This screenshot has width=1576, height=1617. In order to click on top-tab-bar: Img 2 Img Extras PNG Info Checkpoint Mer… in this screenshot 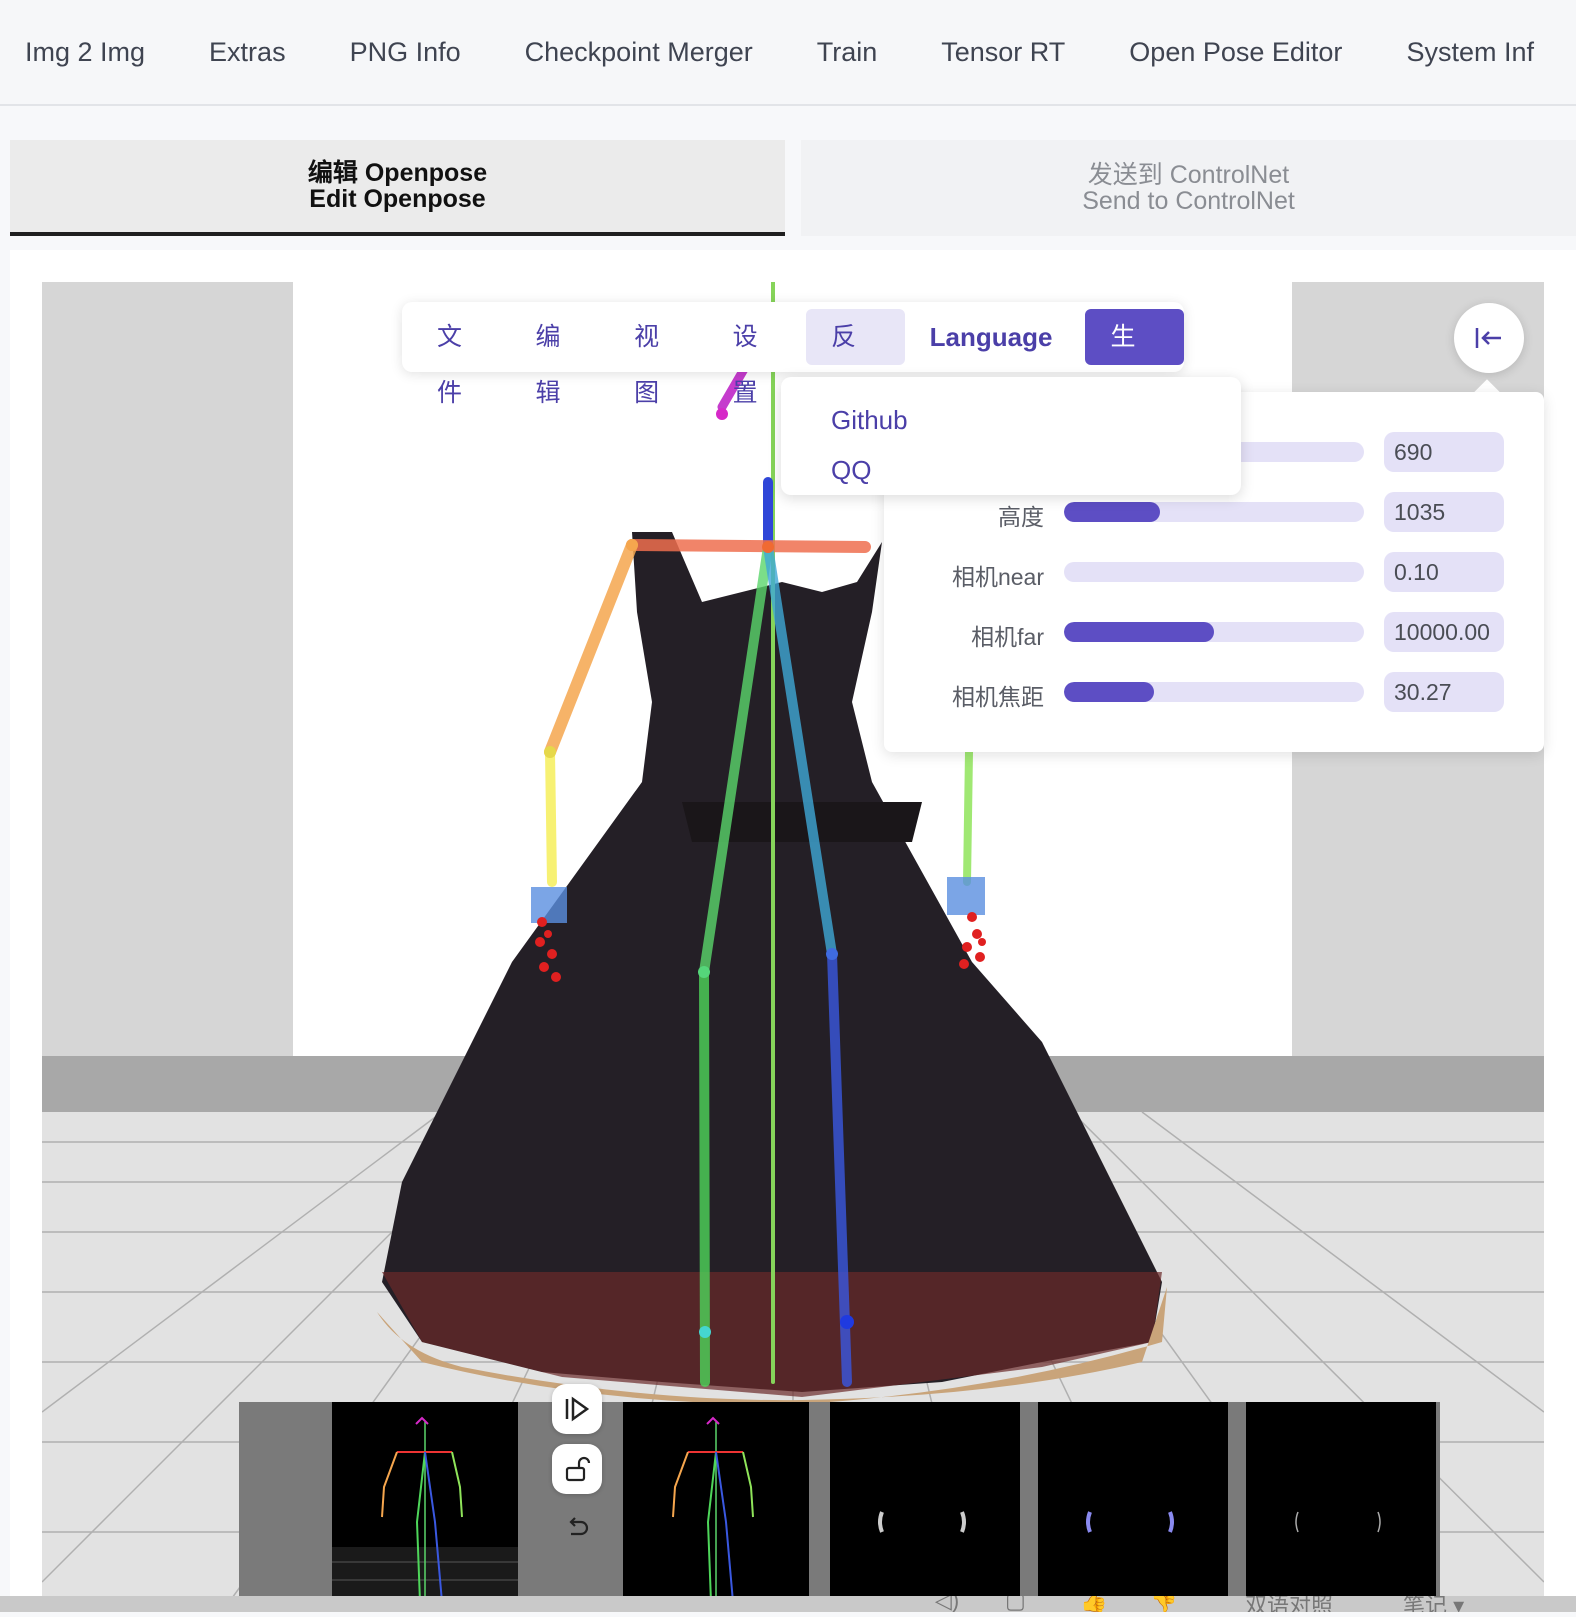, I will do `click(788, 53)`.